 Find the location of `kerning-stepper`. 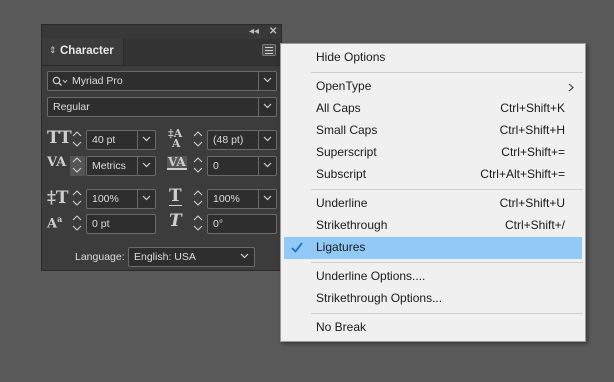

kerning-stepper is located at coordinates (77, 166).